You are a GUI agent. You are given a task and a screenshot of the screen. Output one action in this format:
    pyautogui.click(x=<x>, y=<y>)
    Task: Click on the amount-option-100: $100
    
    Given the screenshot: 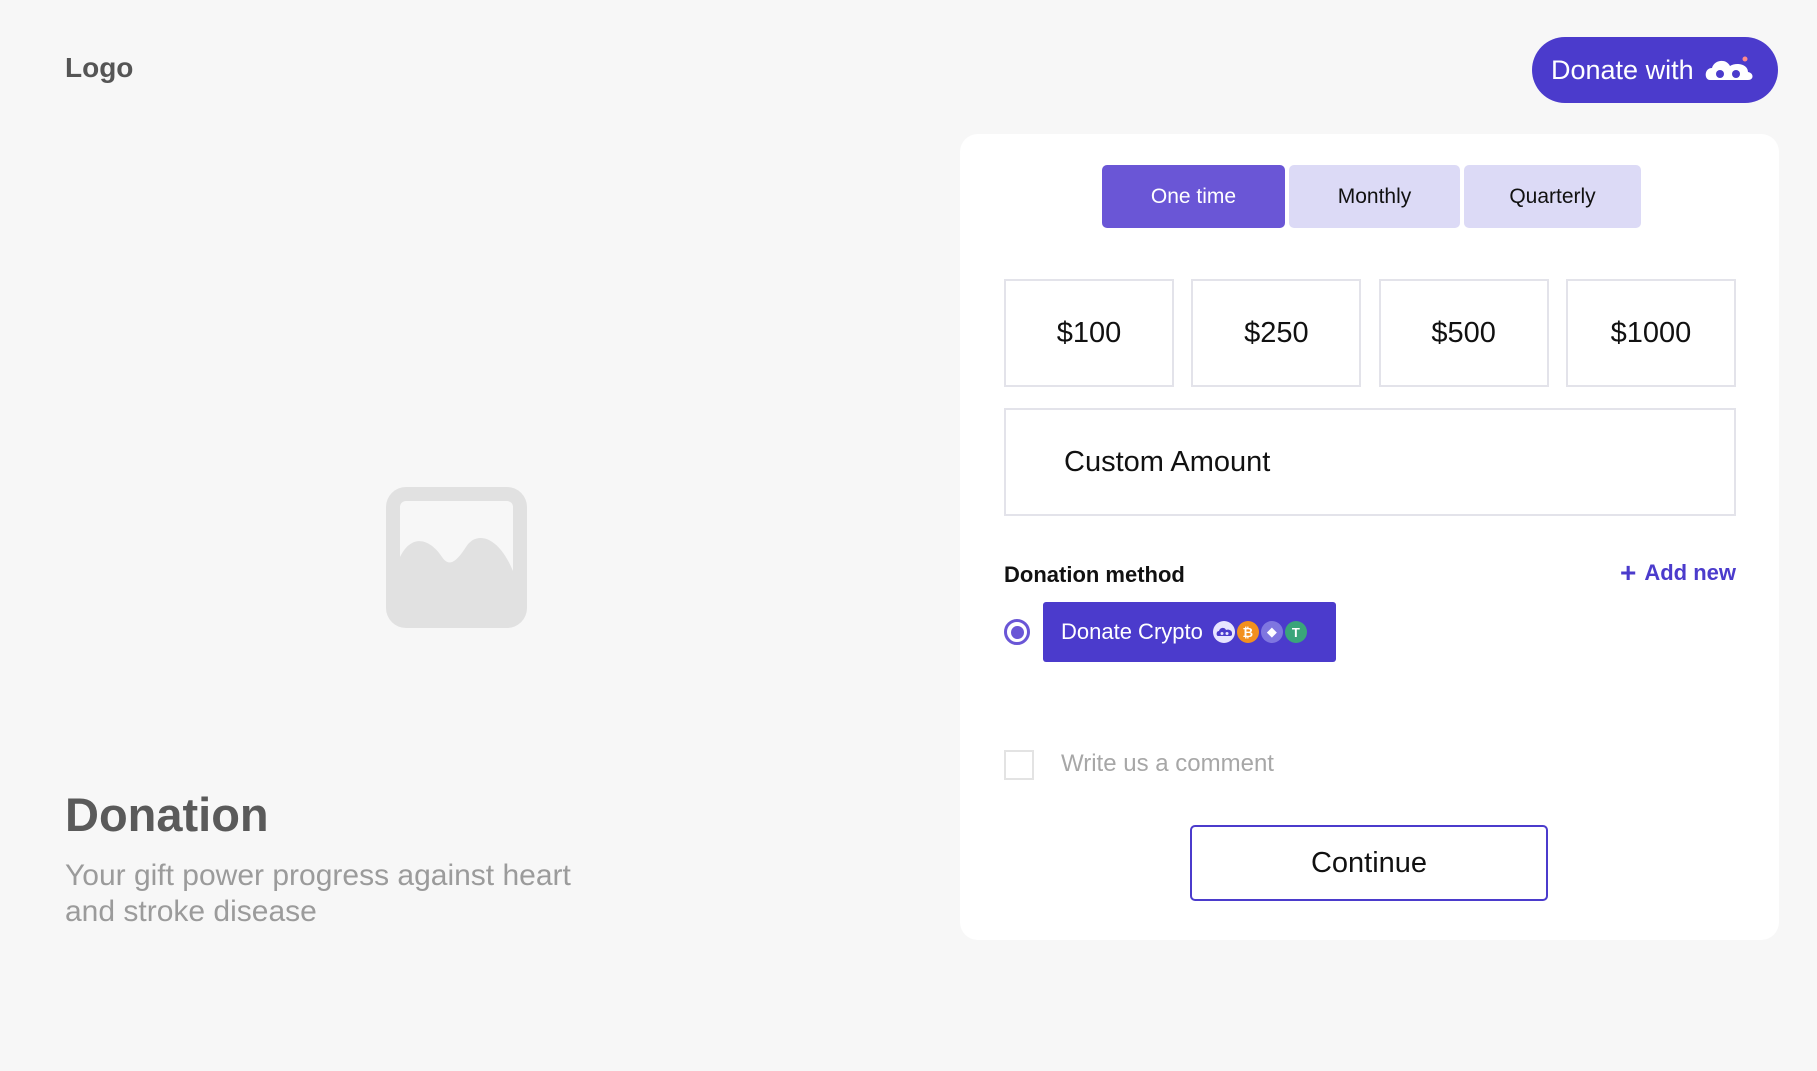 What is the action you would take?
    pyautogui.click(x=1089, y=333)
    